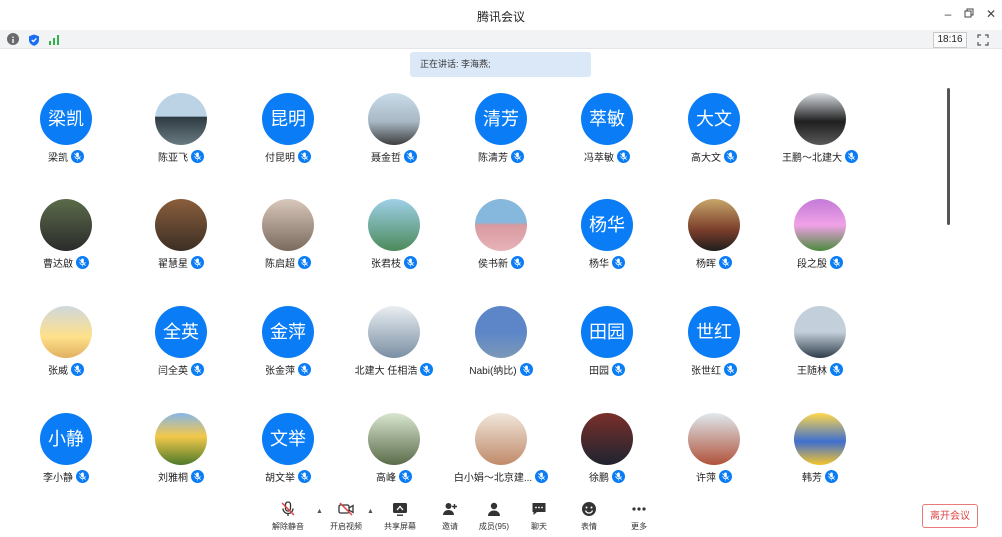 Image resolution: width=1002 pixels, height=537 pixels. What do you see at coordinates (13, 39) in the screenshot?
I see `info-icon` at bounding box center [13, 39].